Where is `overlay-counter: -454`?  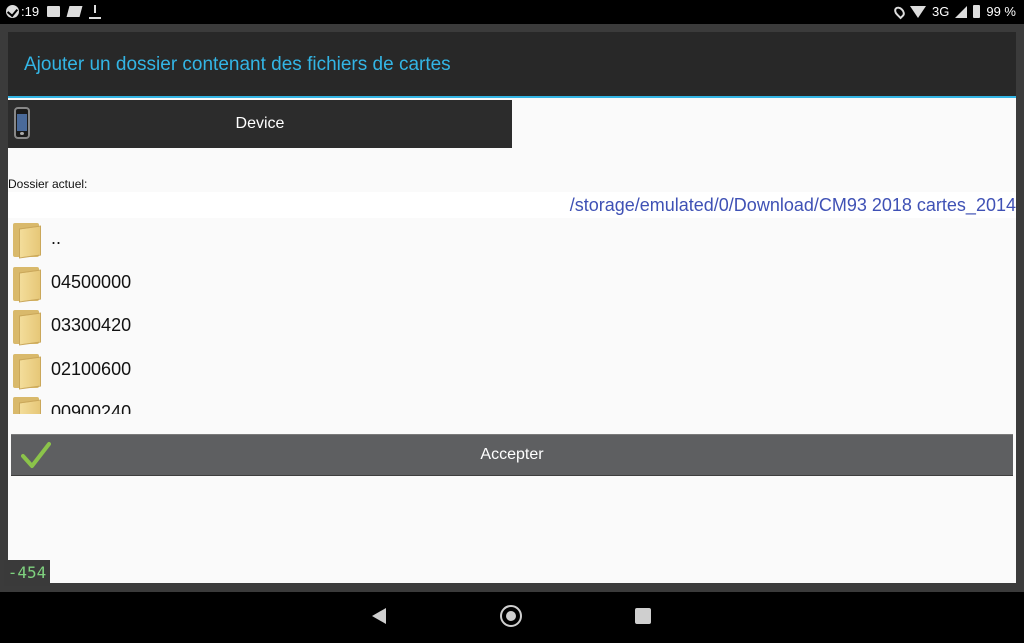
overlay-counter: -454 is located at coordinates (27, 573).